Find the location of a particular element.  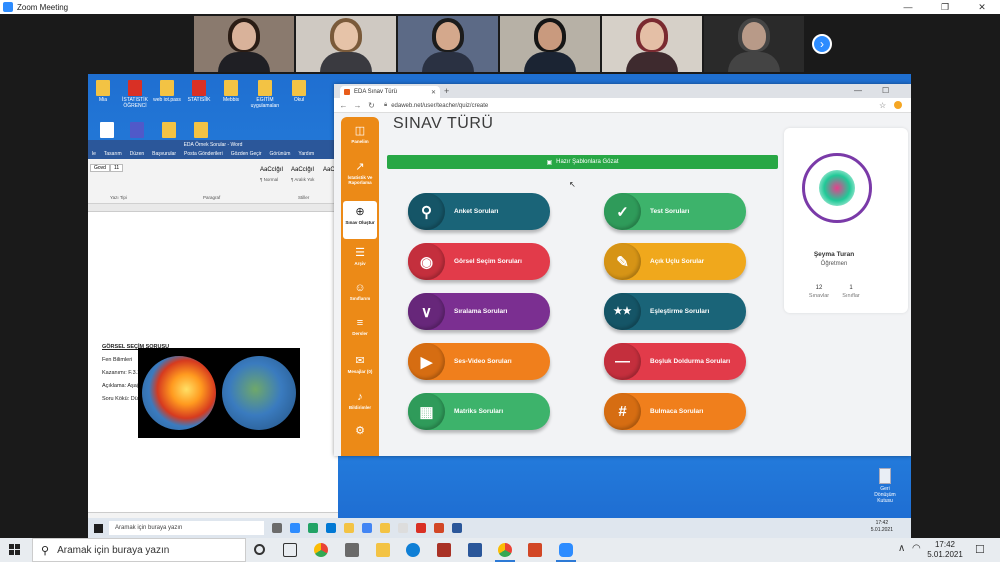

question-type-eslestirme: ★★ Eşleştirme Soruları is located at coordinates (675, 311).